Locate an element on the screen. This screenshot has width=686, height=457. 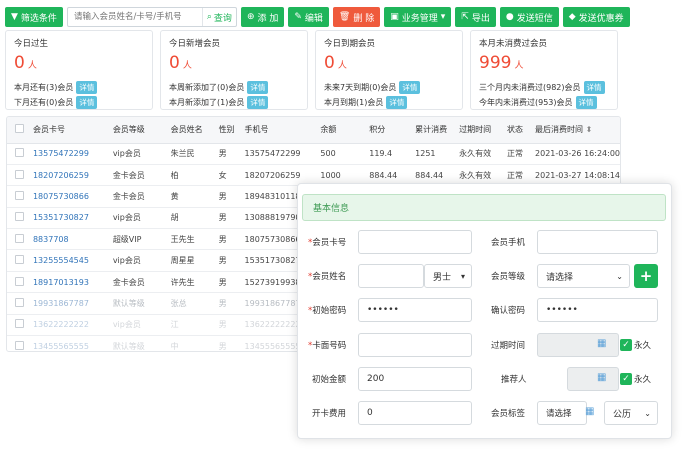
edit-icon: ✎ is located at coordinates (298, 16).